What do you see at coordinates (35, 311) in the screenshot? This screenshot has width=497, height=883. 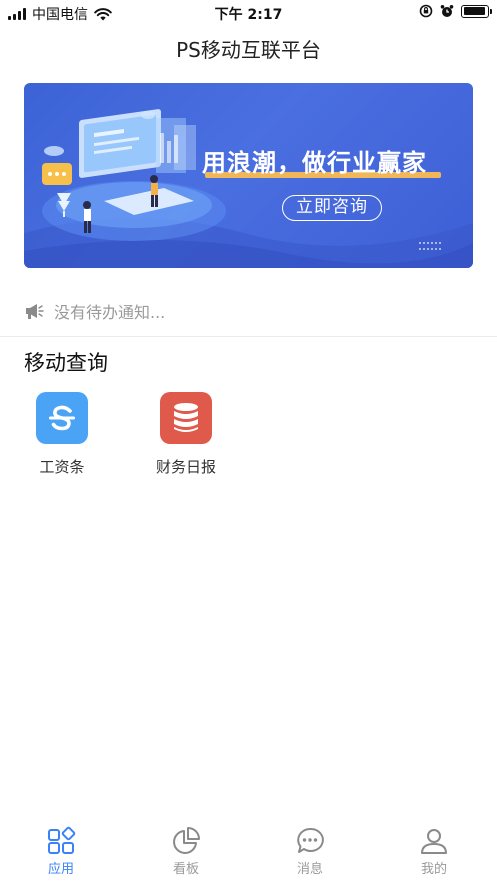 I see `megaphone-icon` at bounding box center [35, 311].